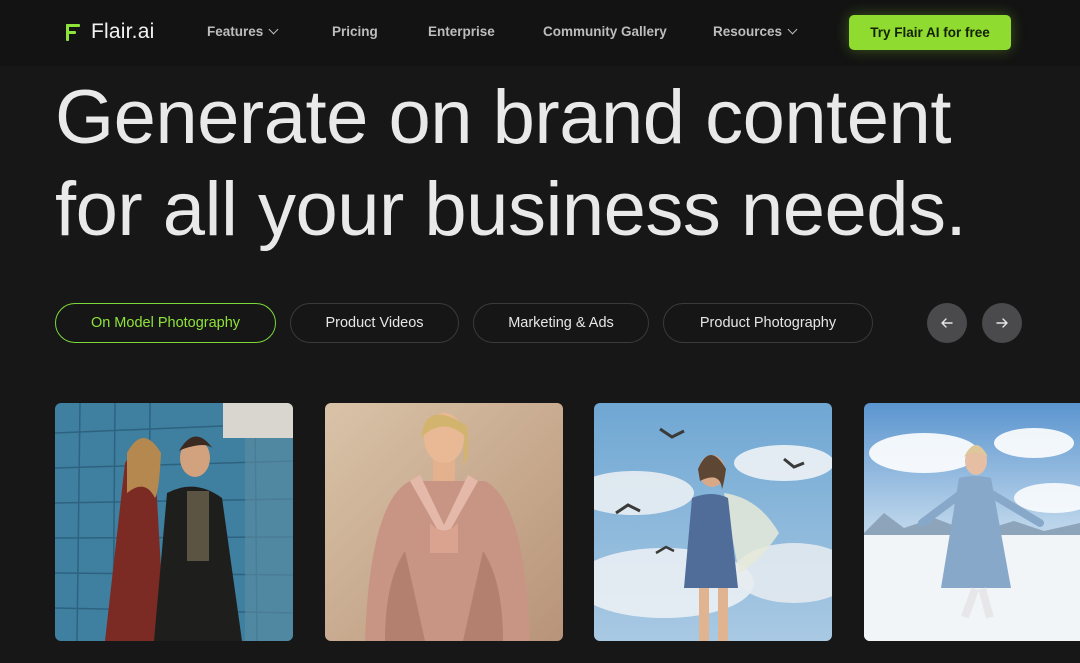 The height and width of the screenshot is (663, 1080). I want to click on gallery-image-birds-sky, so click(713, 522).